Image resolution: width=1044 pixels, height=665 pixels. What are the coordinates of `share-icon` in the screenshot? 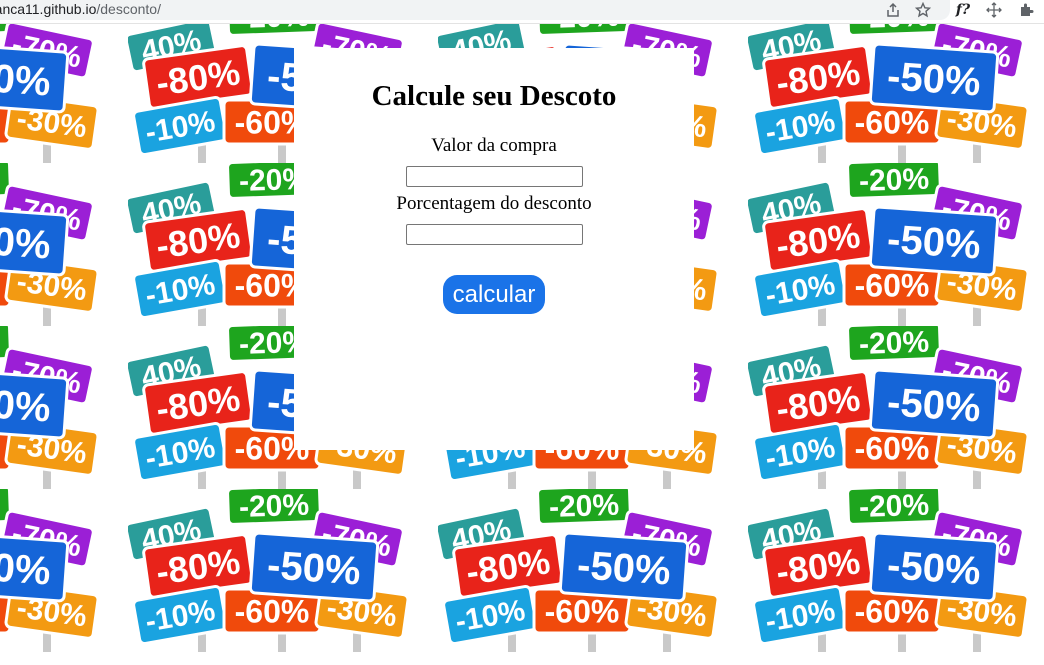 It's located at (893, 10).